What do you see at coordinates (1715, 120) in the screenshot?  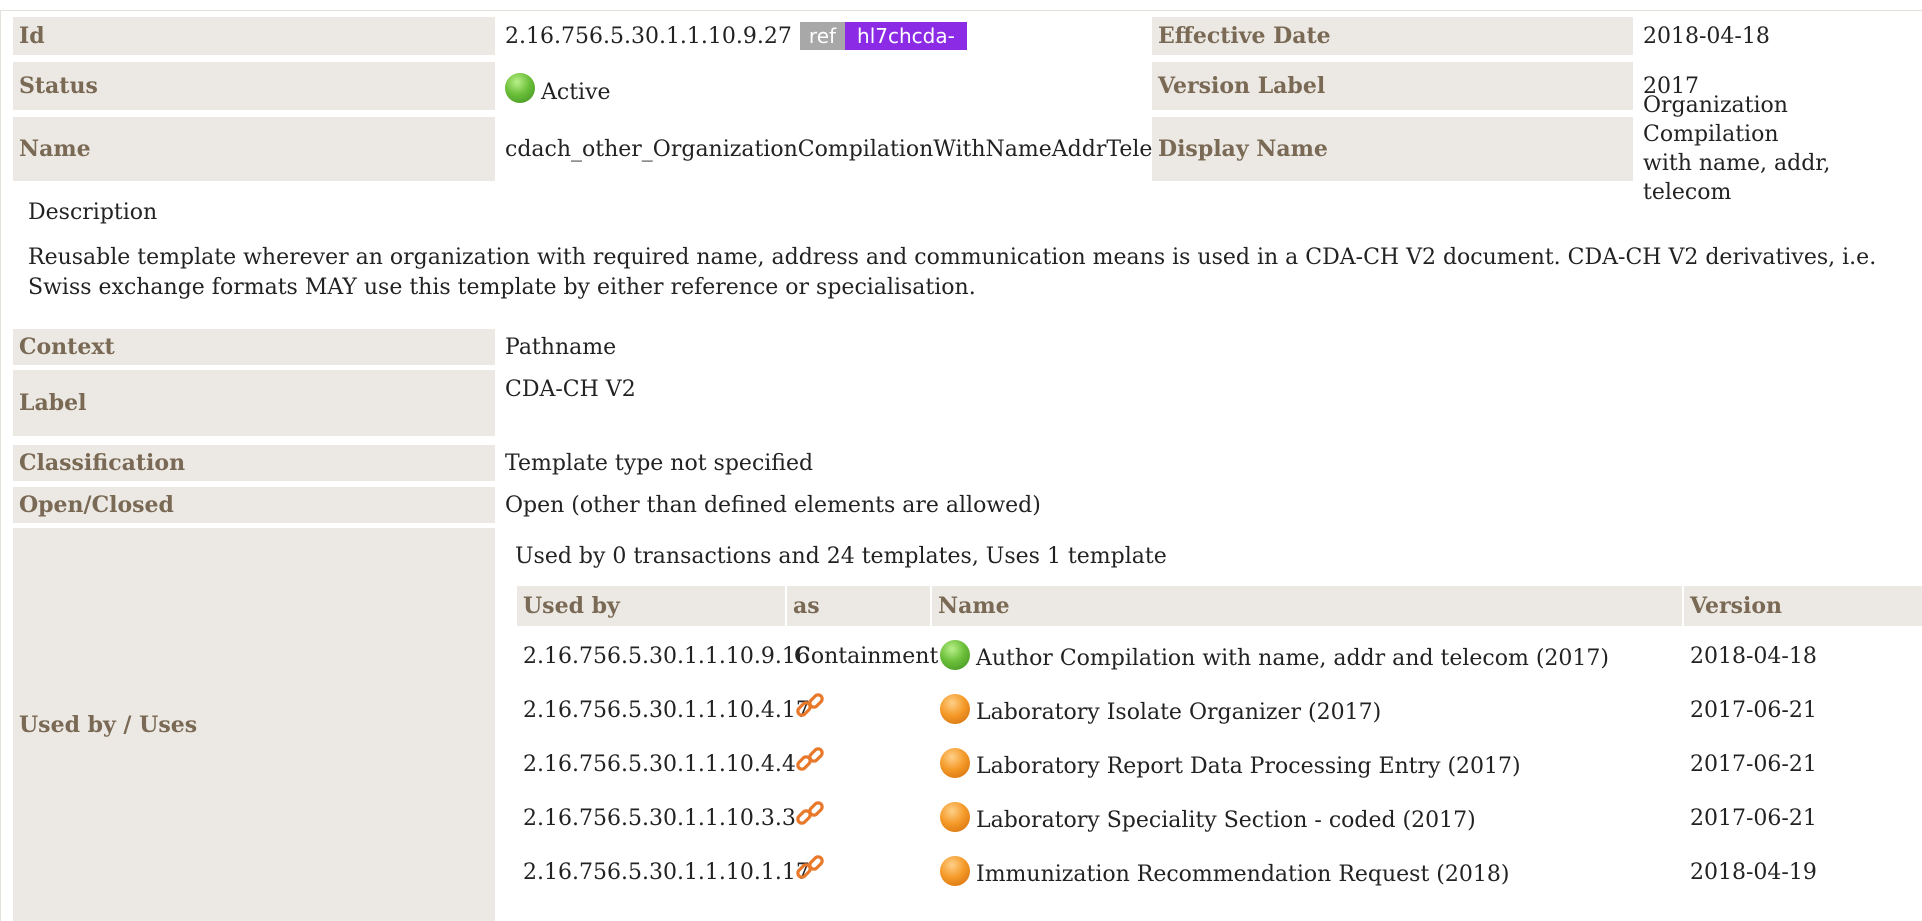 I see `display-name-line-1: Organization Compilation` at bounding box center [1715, 120].